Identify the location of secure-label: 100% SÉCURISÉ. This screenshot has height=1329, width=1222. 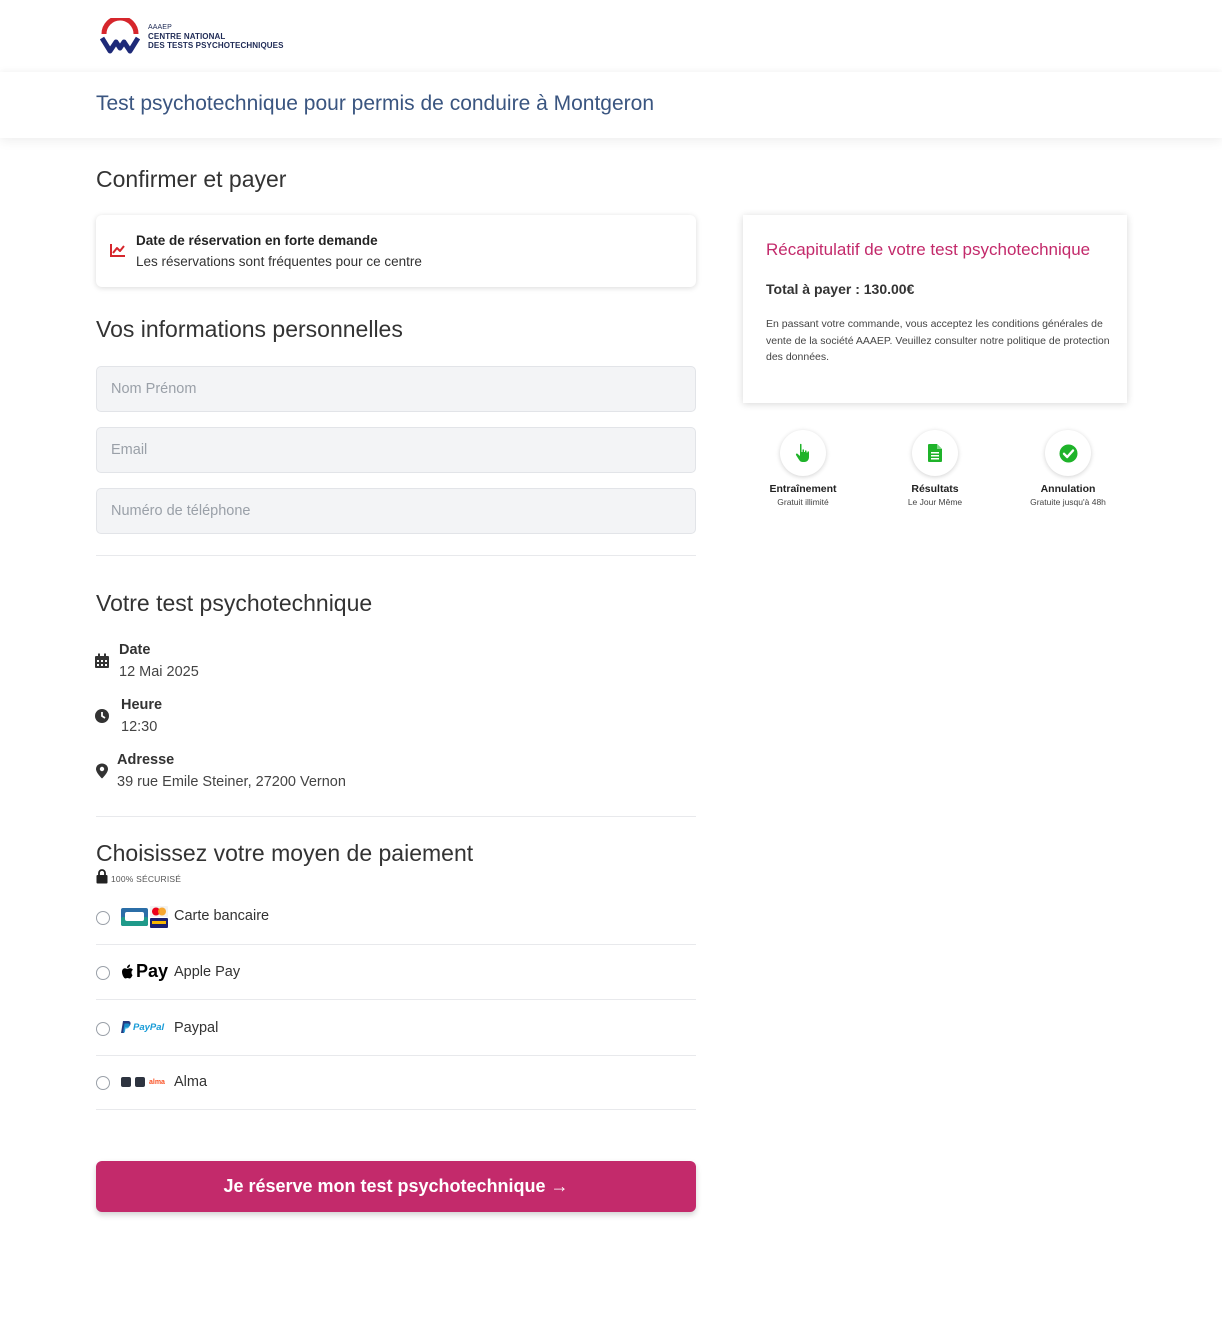
(146, 879).